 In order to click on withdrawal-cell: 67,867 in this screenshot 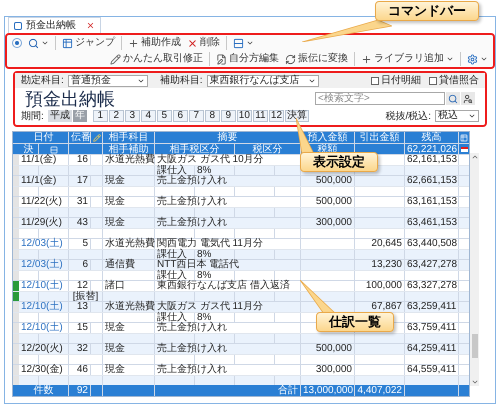, I will do `click(386, 306)`.